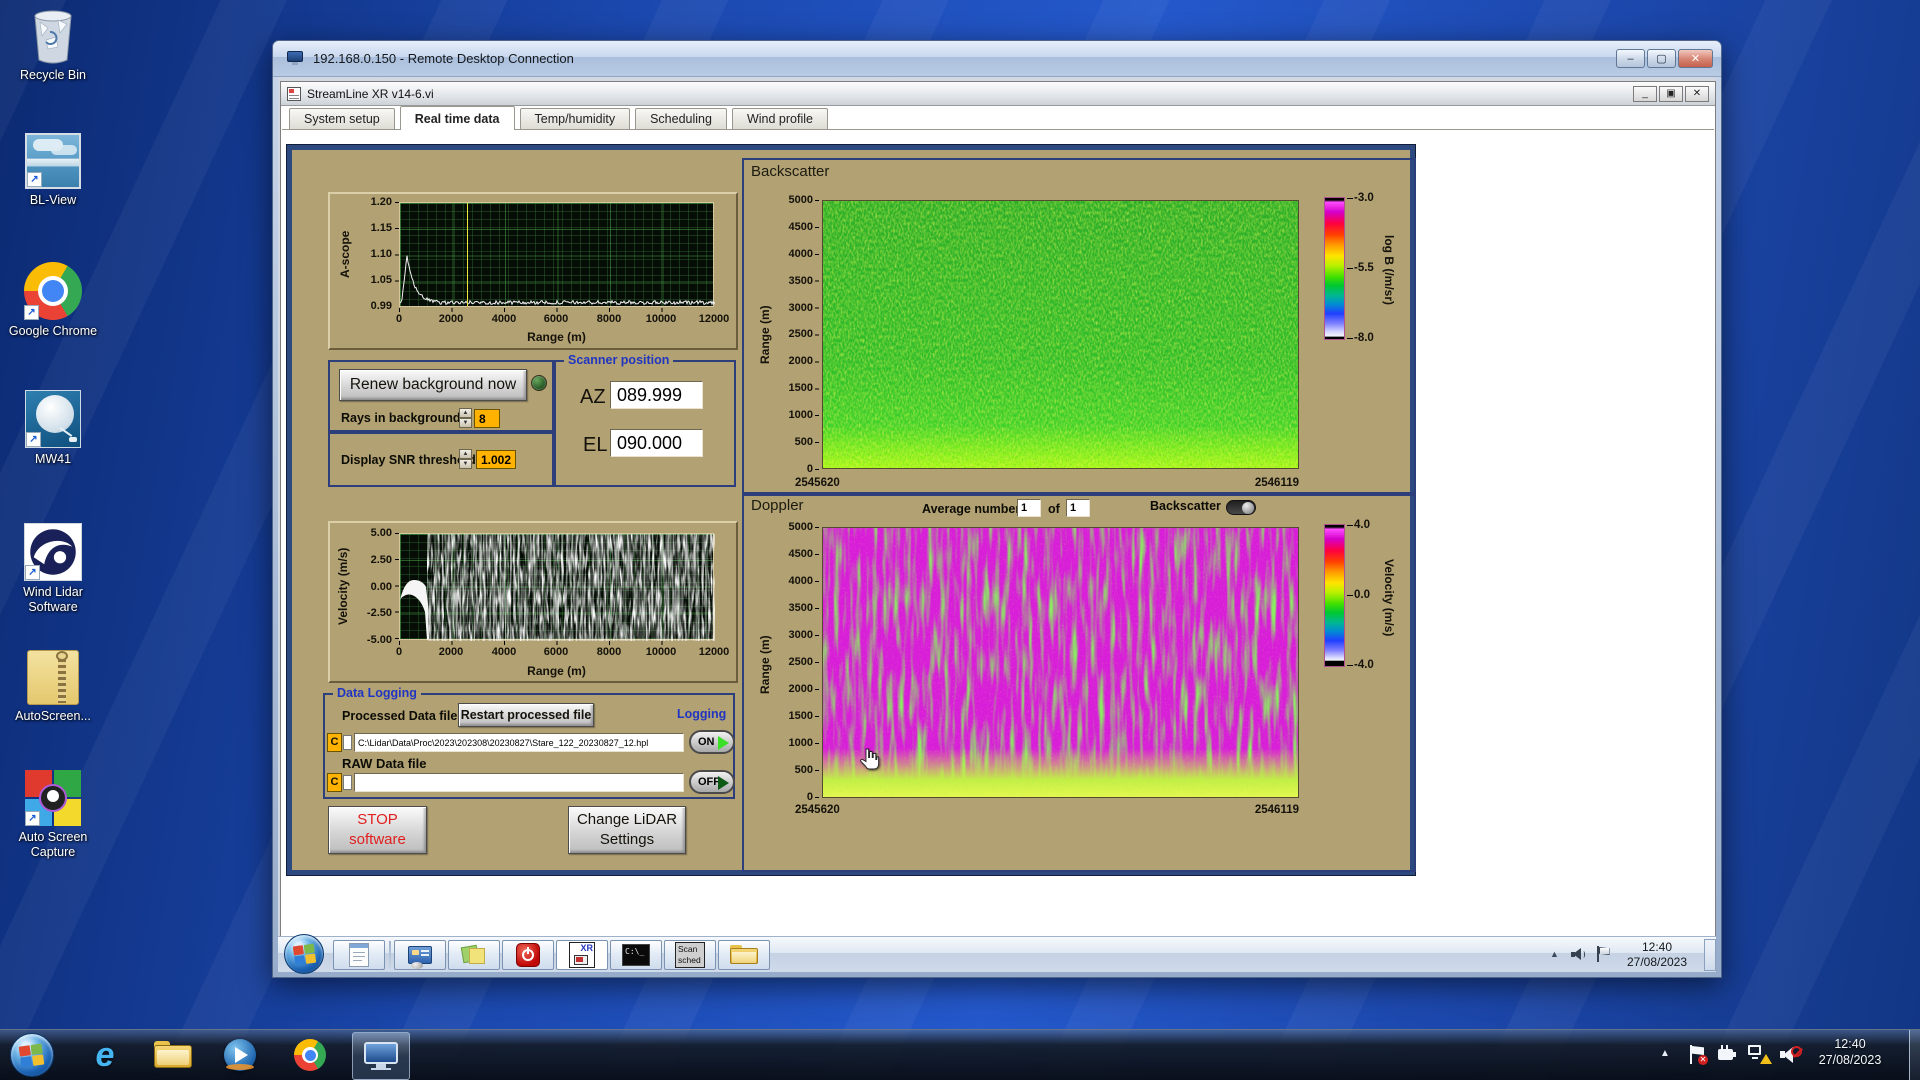 The height and width of the screenshot is (1080, 1920). I want to click on desktop-icon-google-chrome: ↗ Google Chrome, so click(53, 300).